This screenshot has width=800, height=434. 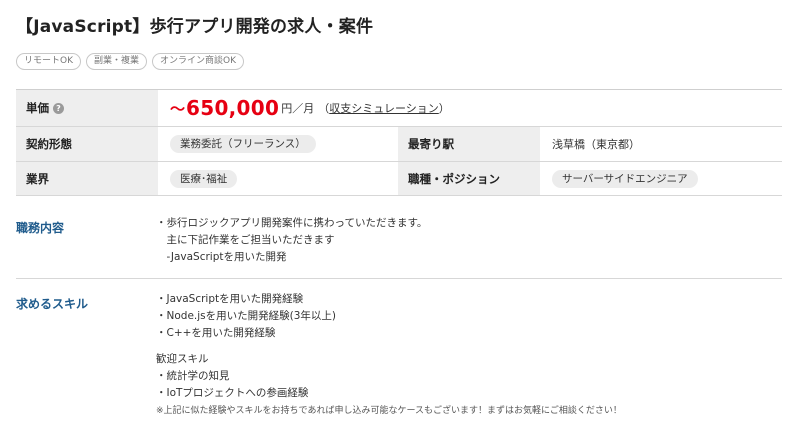 I want to click on feature-tags: リモートOK 副業・複業 オンライン商談OK, so click(x=130, y=61).